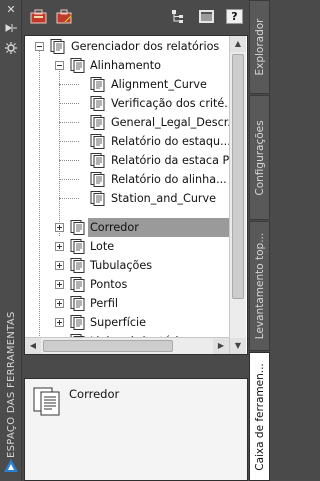 This screenshot has width=320, height=481. I want to click on tree-root: Gerenciador dos relatórios, so click(136, 46).